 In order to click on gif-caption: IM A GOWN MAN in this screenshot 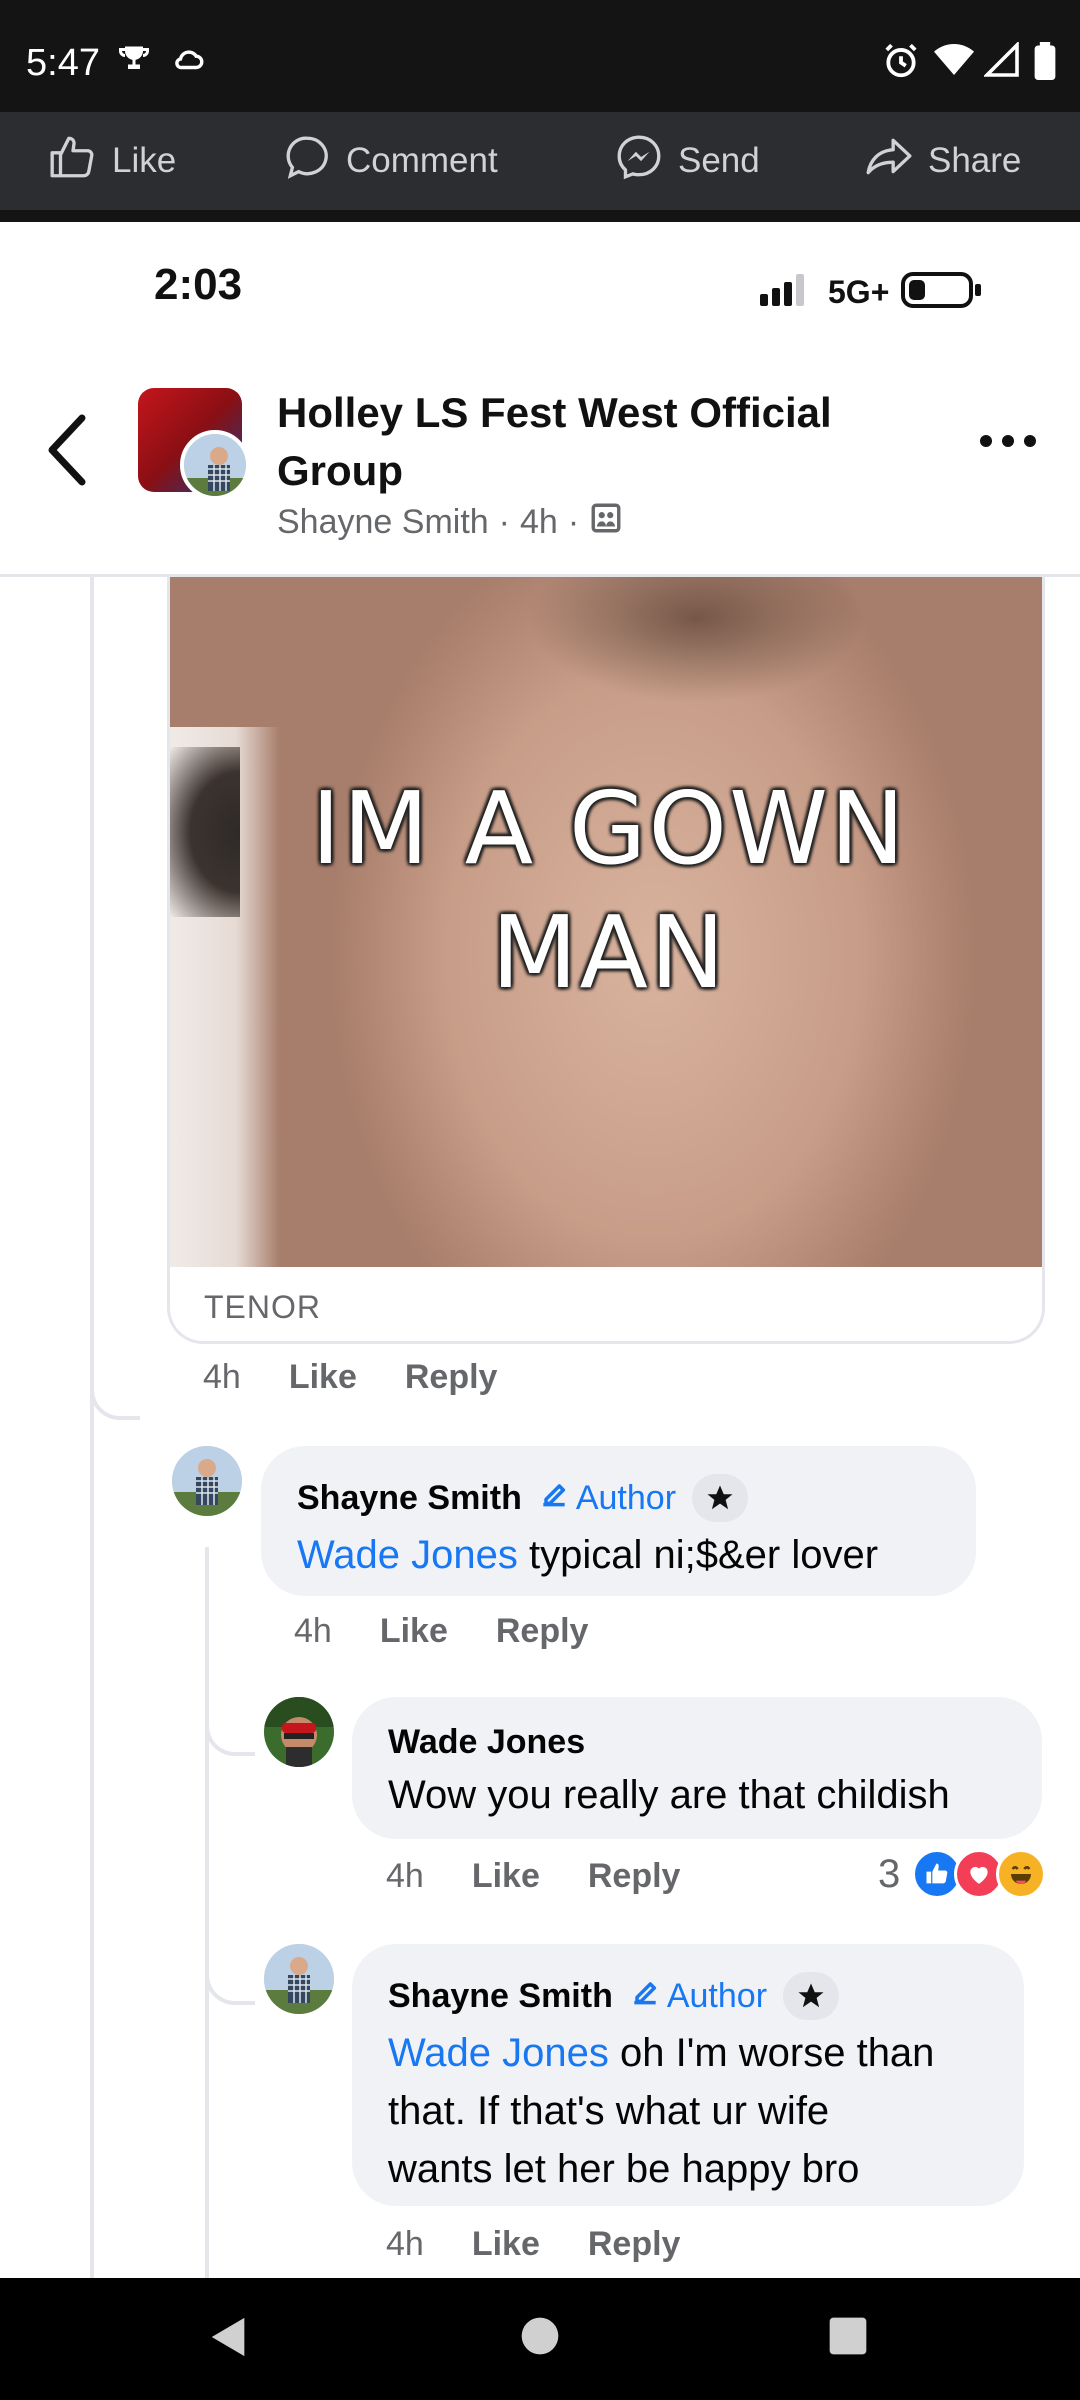, I will do `click(606, 891)`.